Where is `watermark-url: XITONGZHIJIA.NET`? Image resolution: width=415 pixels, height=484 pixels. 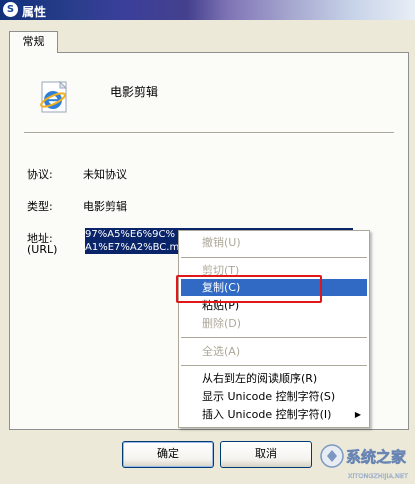
watermark-url: XITONGZHIJIA.NET is located at coordinates (378, 476).